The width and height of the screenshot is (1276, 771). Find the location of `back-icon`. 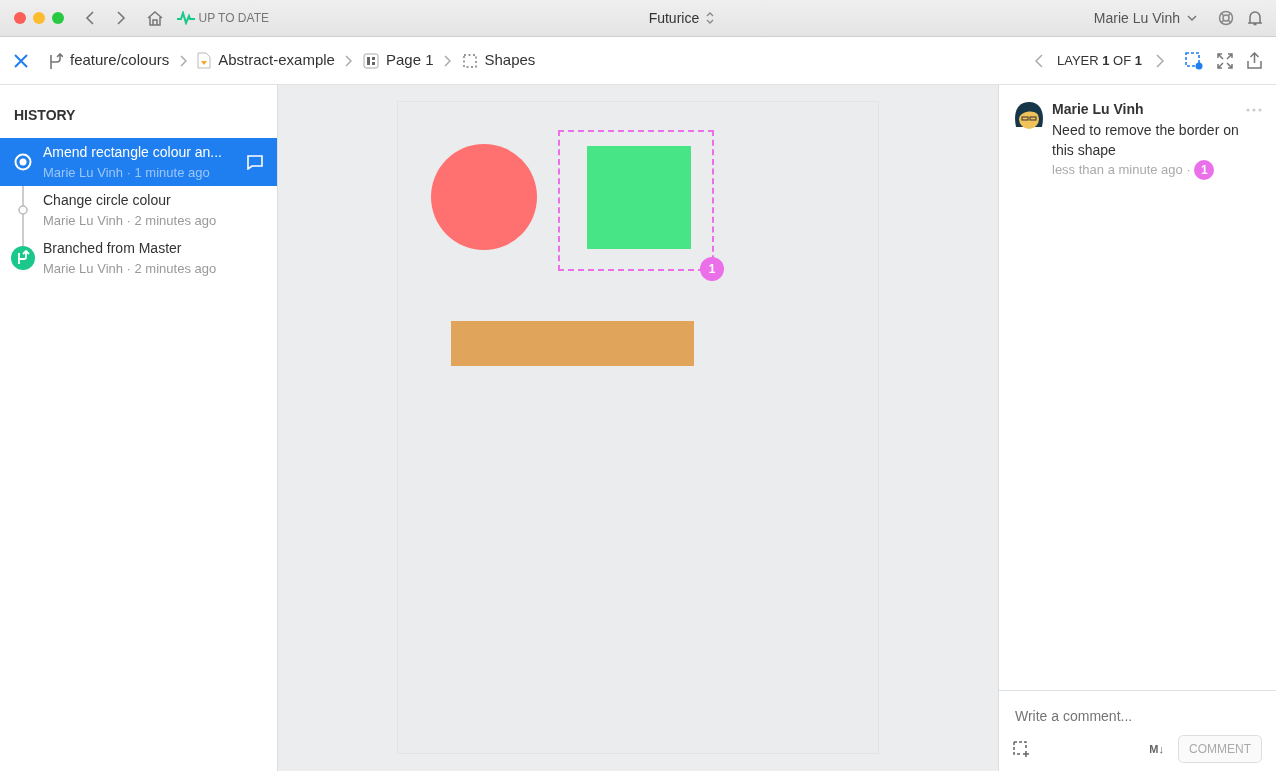

back-icon is located at coordinates (90, 18).